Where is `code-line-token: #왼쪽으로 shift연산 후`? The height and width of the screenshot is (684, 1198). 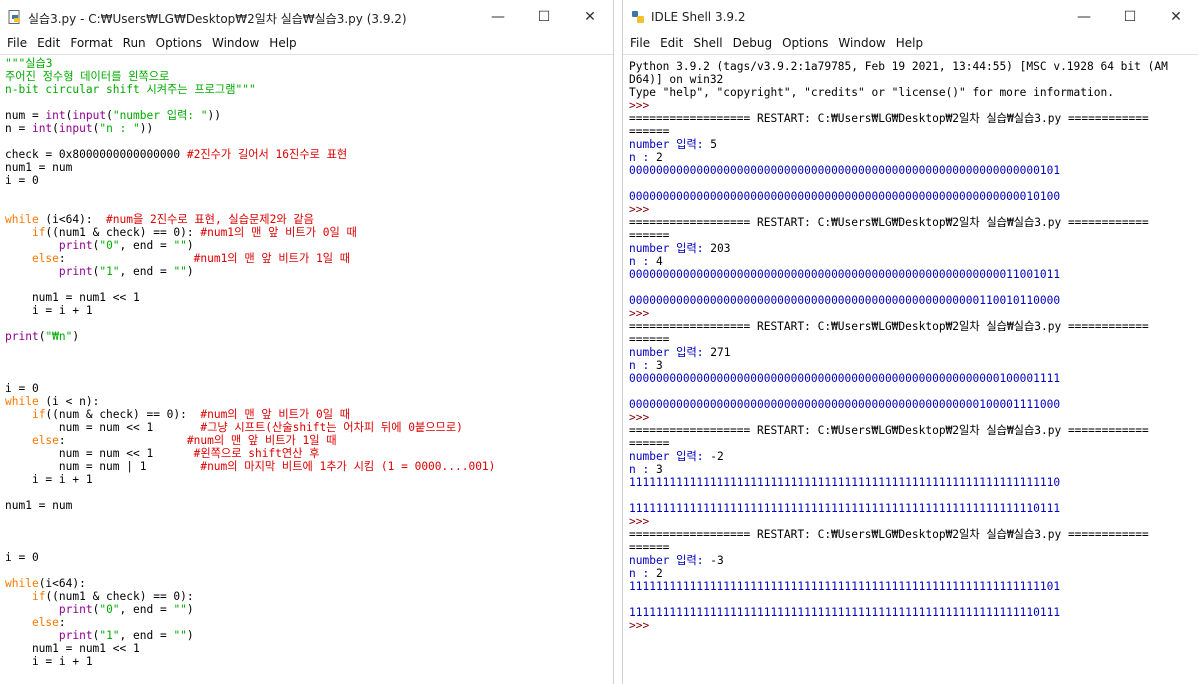
code-line-token: #왼쪽으로 shift연산 후 is located at coordinates (256, 453).